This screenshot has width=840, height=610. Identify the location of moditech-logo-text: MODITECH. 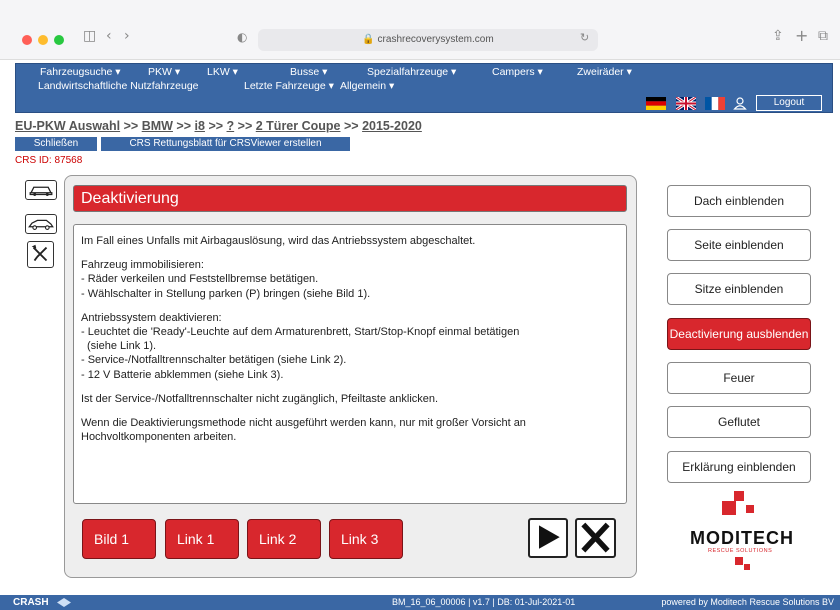
(742, 538).